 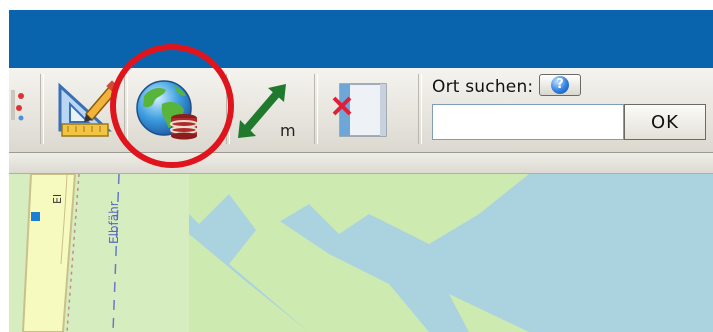 I want to click on clear-route-button, so click(x=359, y=110).